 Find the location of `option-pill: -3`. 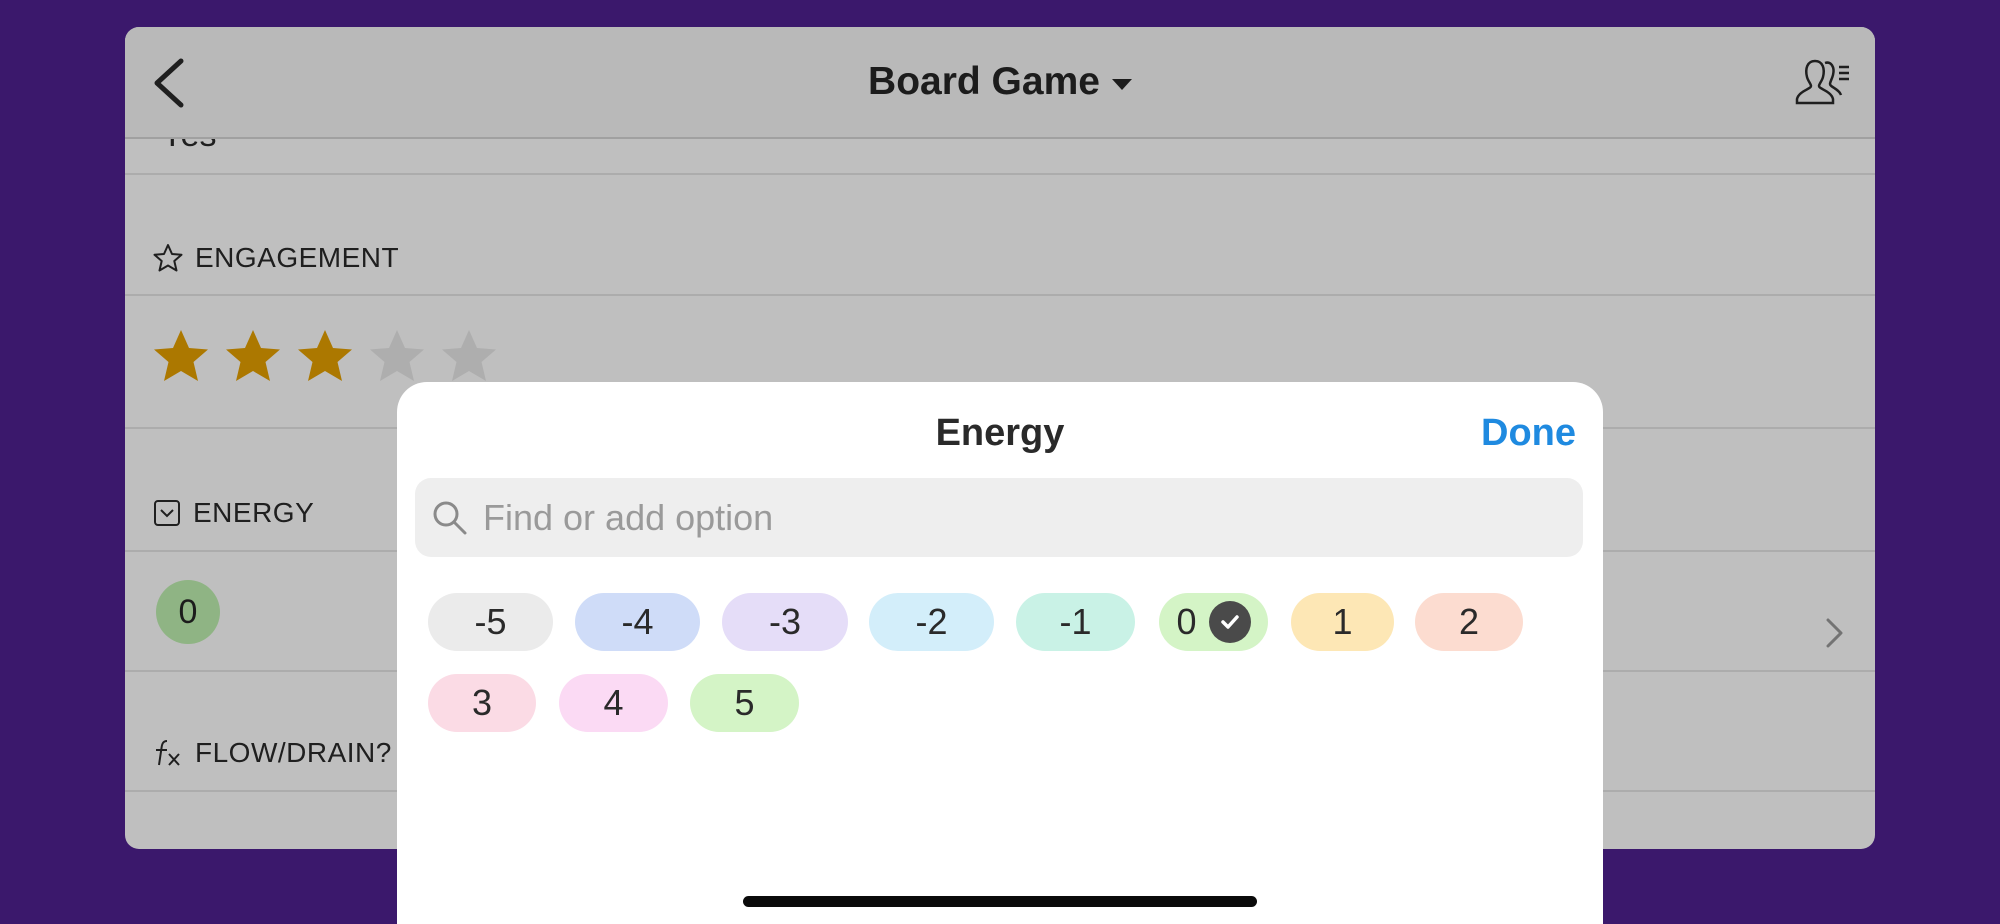

option-pill: -3 is located at coordinates (785, 622).